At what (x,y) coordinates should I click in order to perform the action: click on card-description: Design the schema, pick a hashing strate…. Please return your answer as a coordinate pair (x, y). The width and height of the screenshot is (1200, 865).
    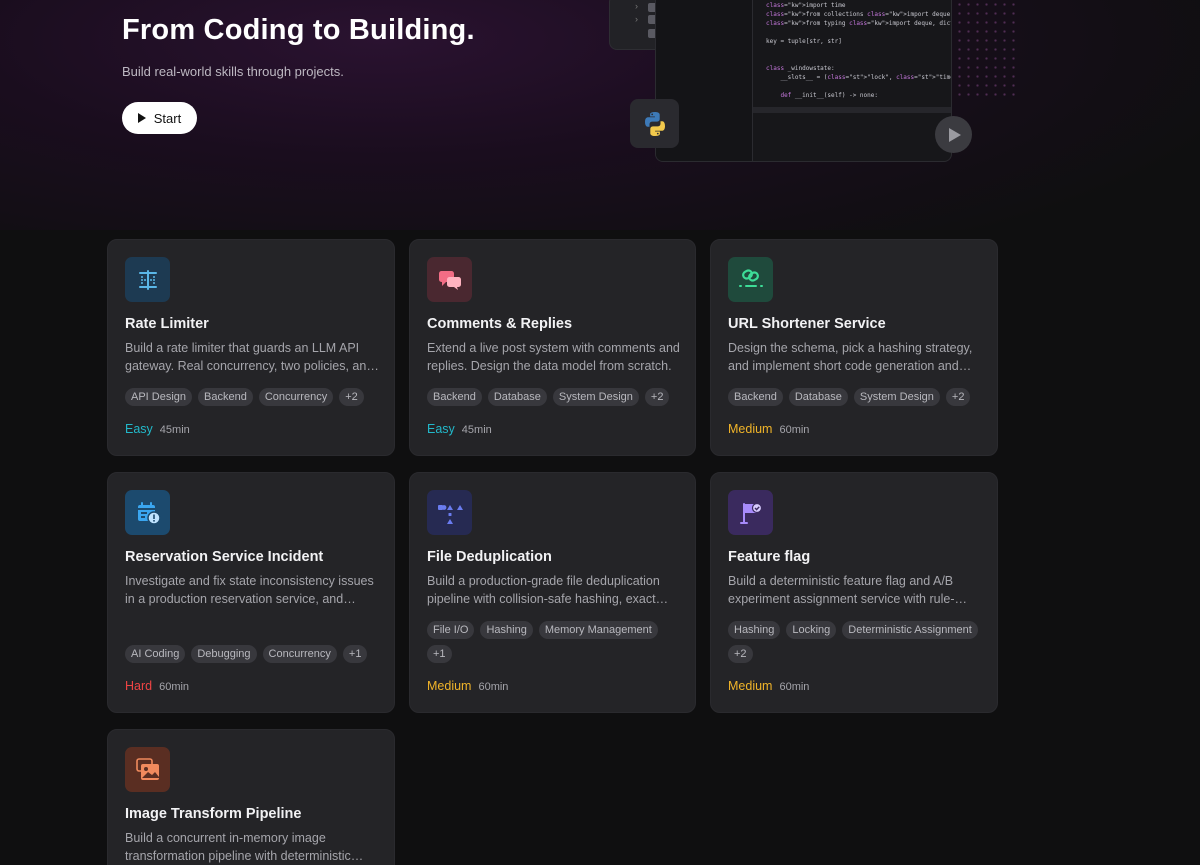
    Looking at the image, I should click on (850, 357).